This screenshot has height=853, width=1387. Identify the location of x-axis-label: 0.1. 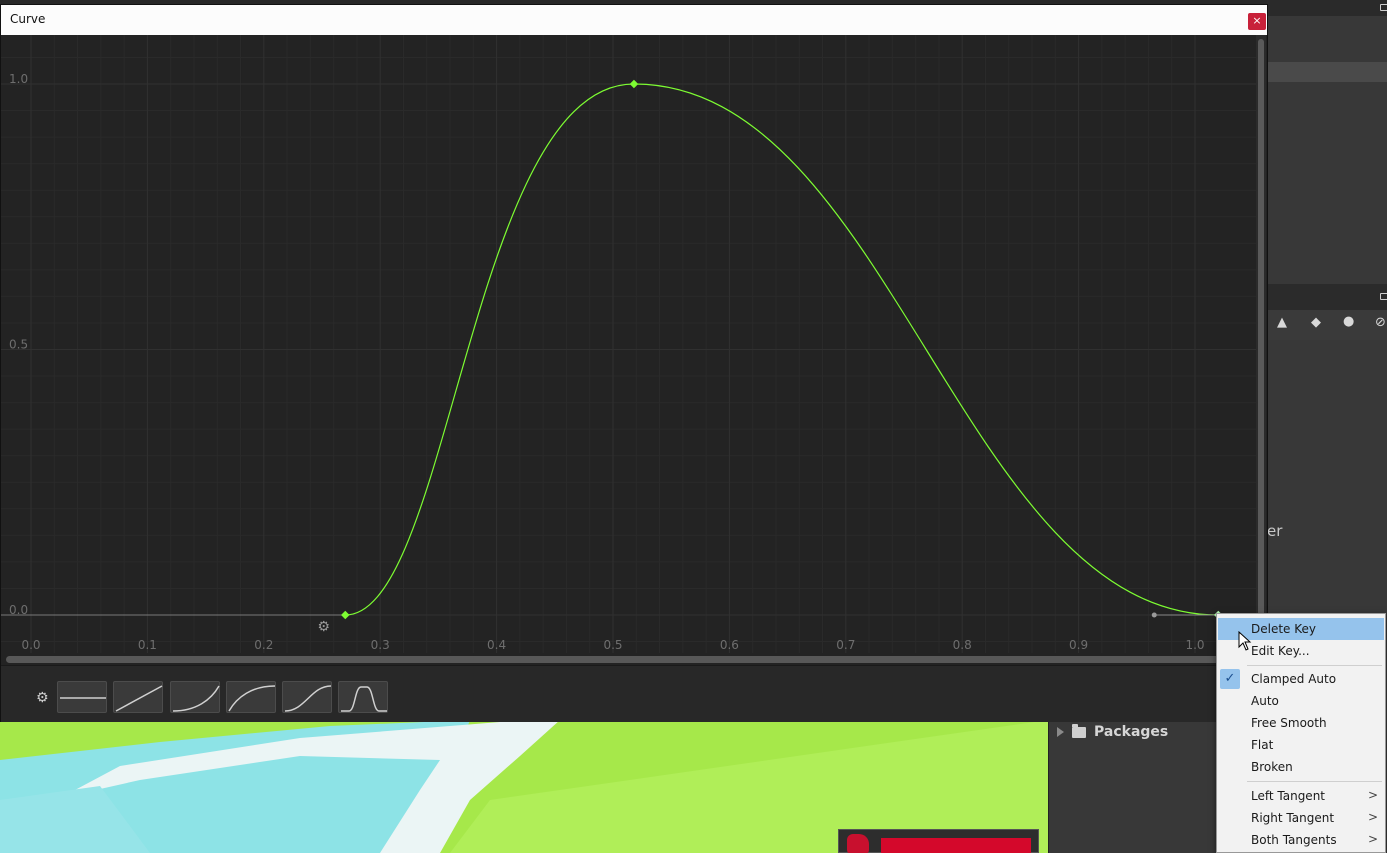
(147, 645).